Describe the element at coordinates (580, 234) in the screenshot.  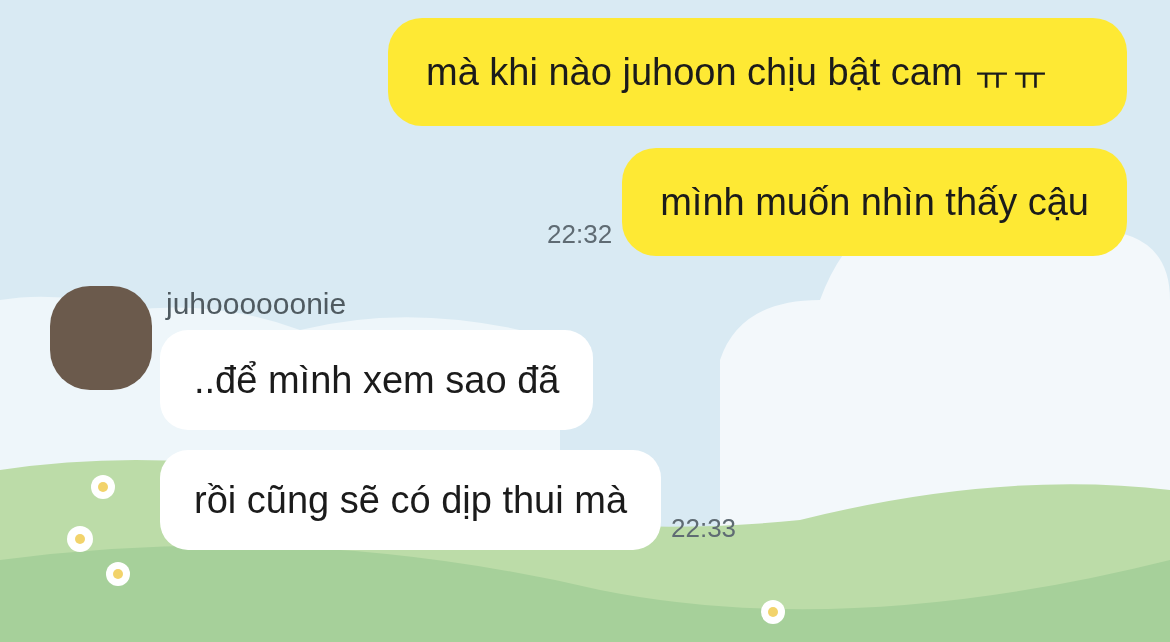
I see `message-time: 22:32` at that location.